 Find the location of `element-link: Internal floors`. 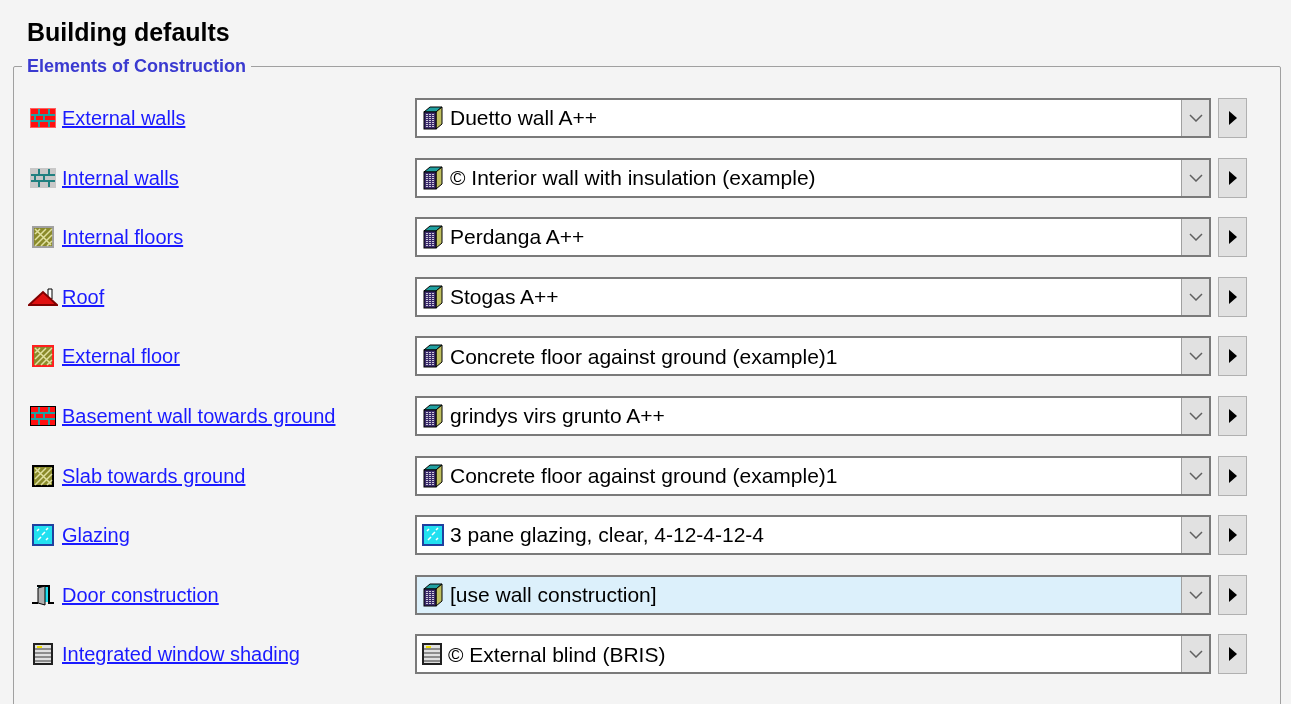

element-link: Internal floors is located at coordinates (123, 237).